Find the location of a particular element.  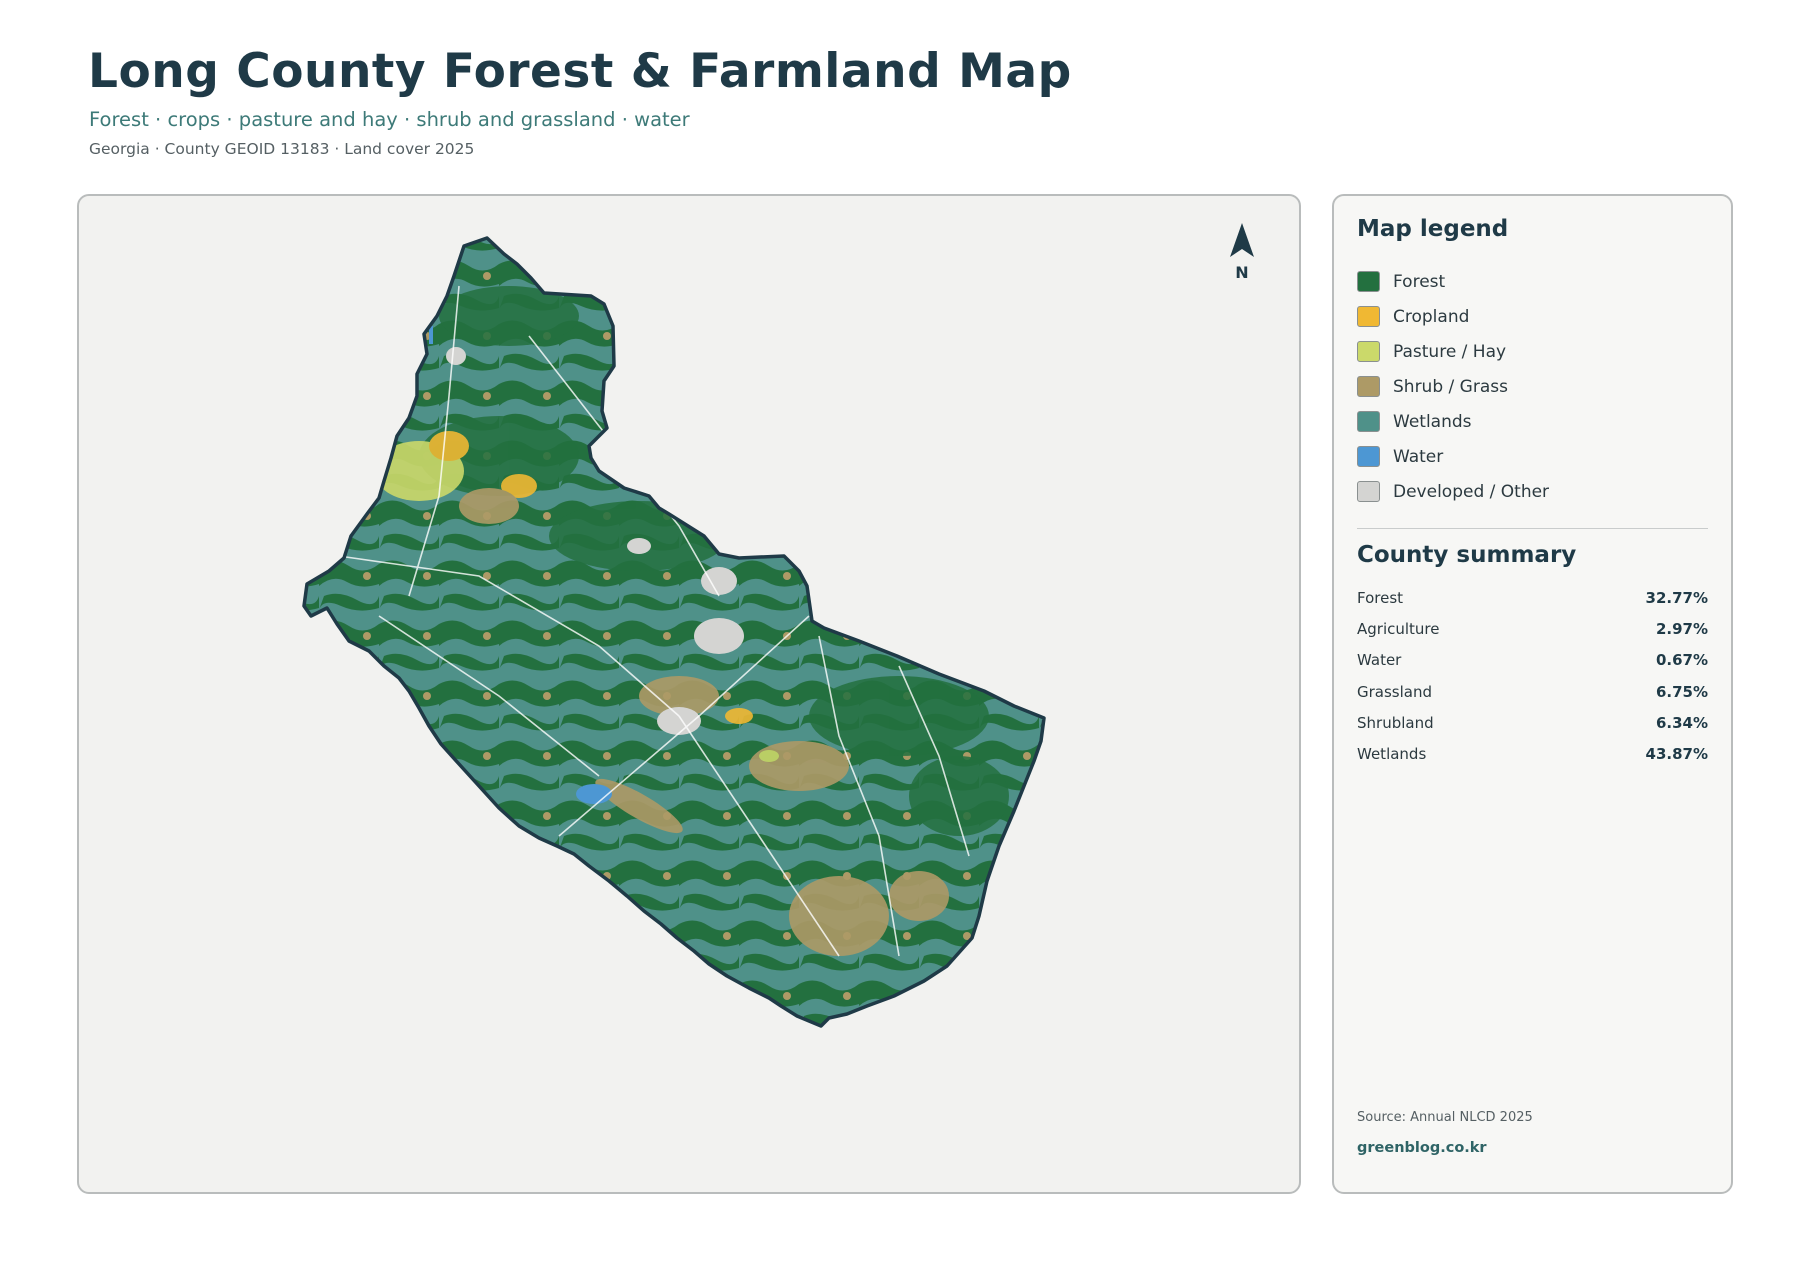

legend-heading: Map legend is located at coordinates (1433, 229).